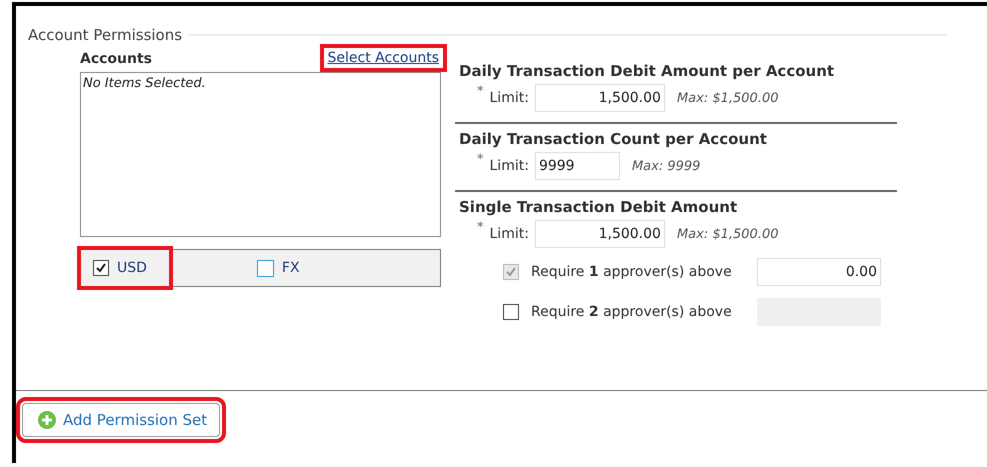 This screenshot has height=467, width=987. What do you see at coordinates (647, 71) in the screenshot?
I see `limit-title: Daily Transaction Debit Amount per Account` at bounding box center [647, 71].